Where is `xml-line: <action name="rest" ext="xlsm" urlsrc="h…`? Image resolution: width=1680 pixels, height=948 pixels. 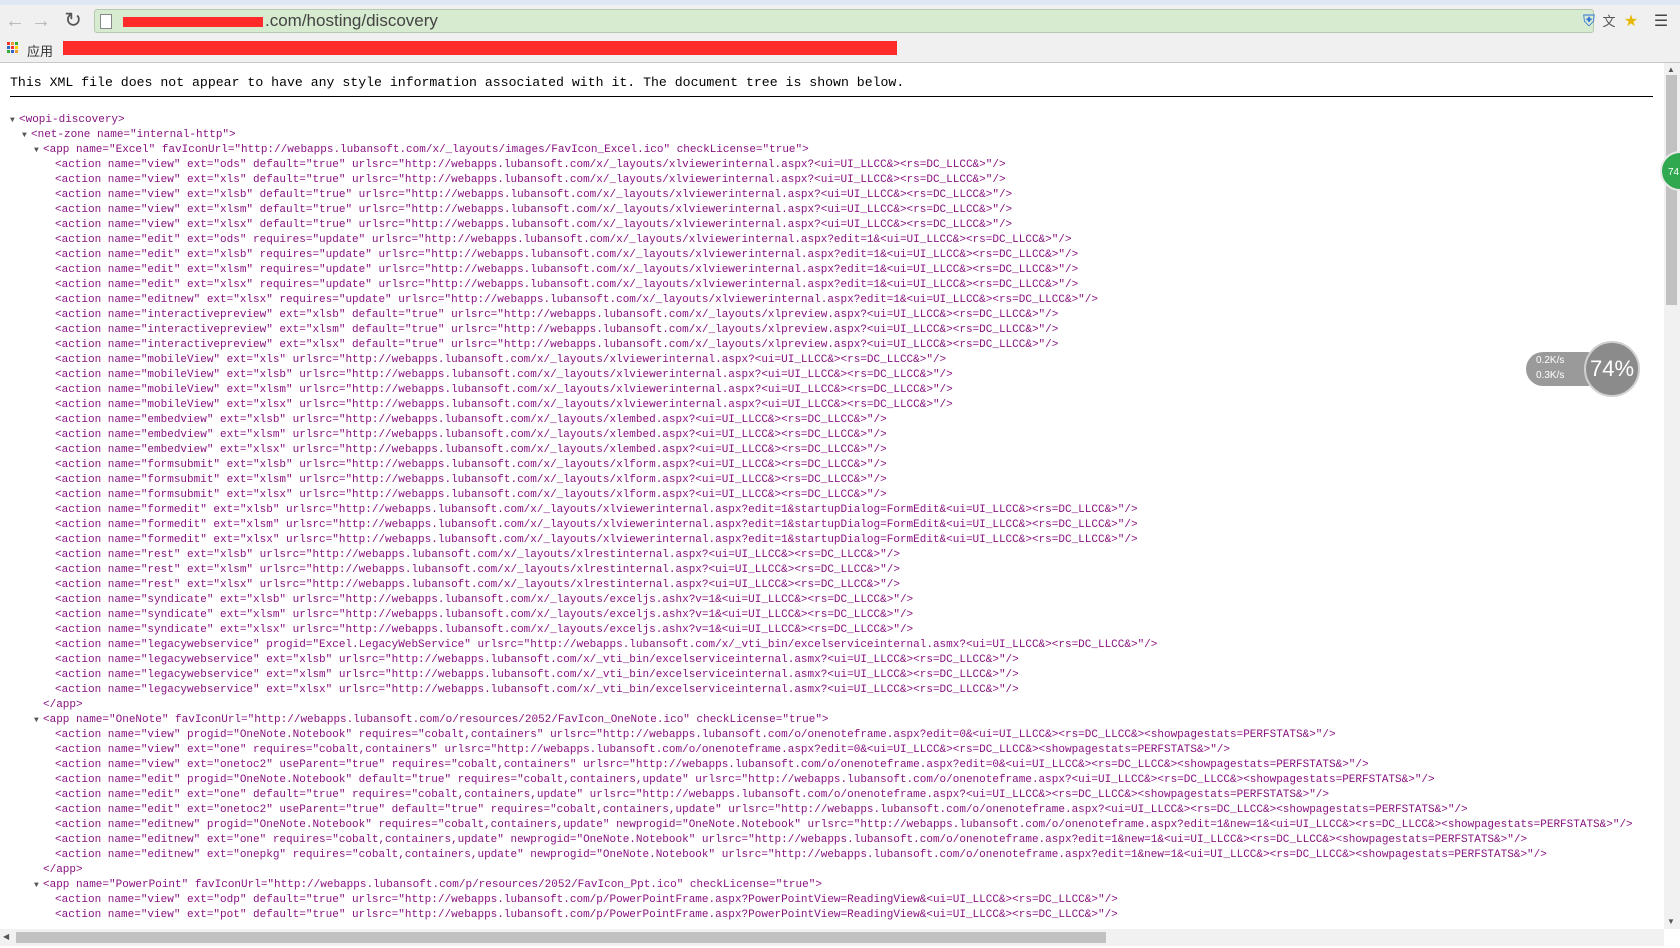
xml-line: <action name="rest" ext="xlsm" urlsrc="h… is located at coordinates (473, 570).